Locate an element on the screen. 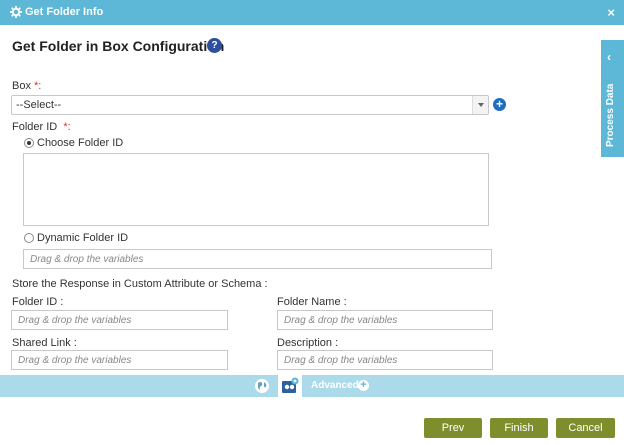  choose-folder-id-label: Choose Folder ID is located at coordinates (80, 143).